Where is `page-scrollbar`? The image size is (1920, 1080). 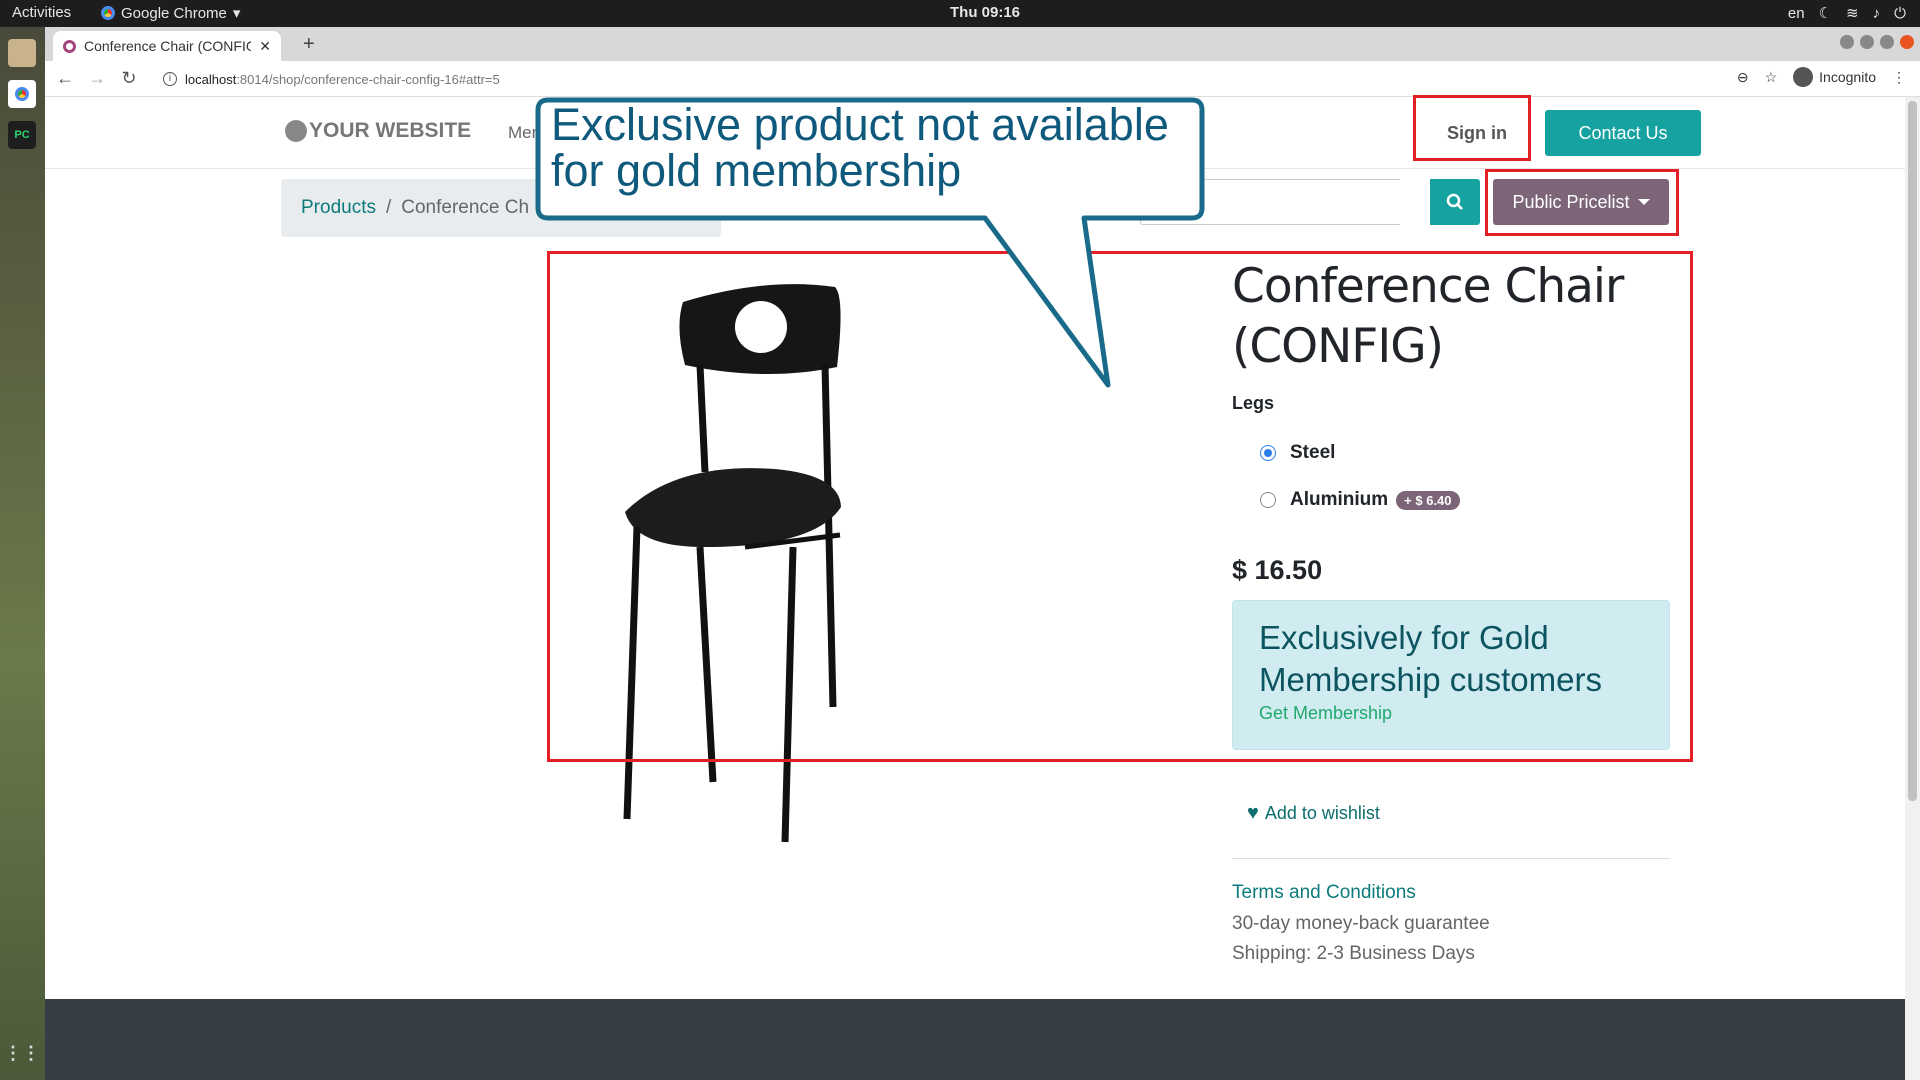 page-scrollbar is located at coordinates (1912, 588).